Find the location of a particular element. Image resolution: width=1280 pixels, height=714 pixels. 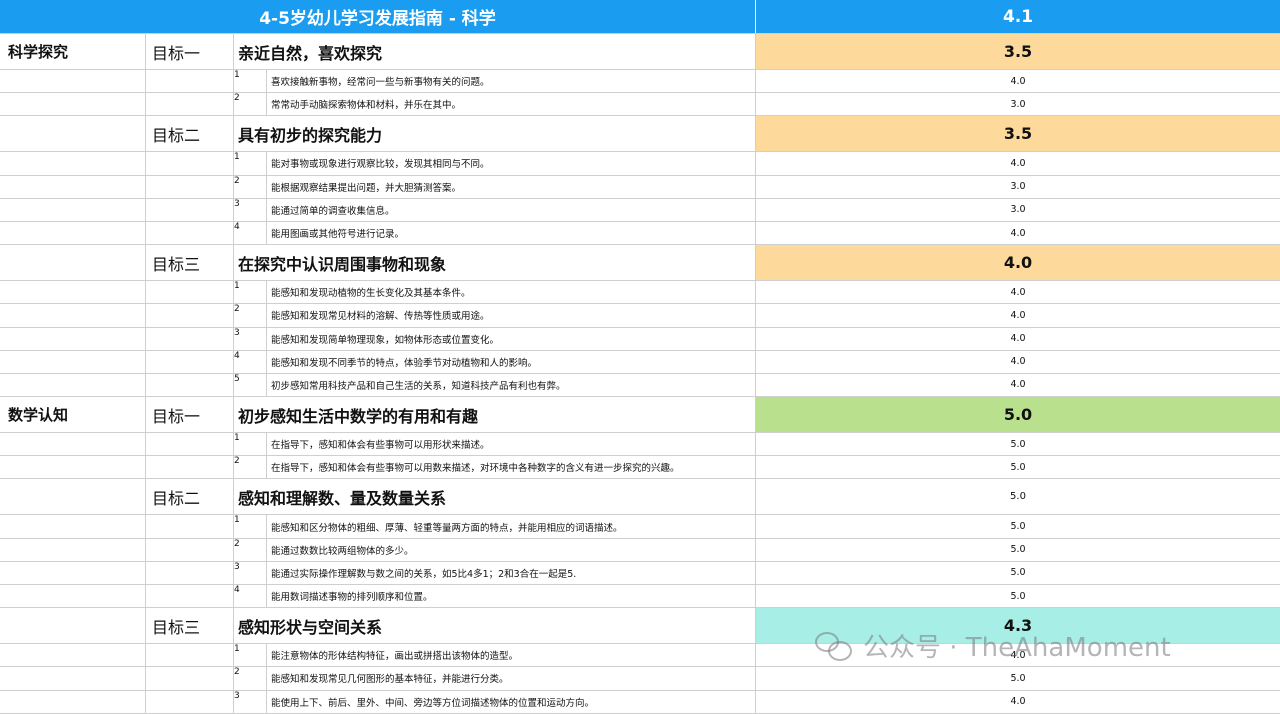

table-row: 5 初步感知常用科技产品和自己生活的关系，知道科技产品有利也有弊。 4.0 is located at coordinates (640, 385).